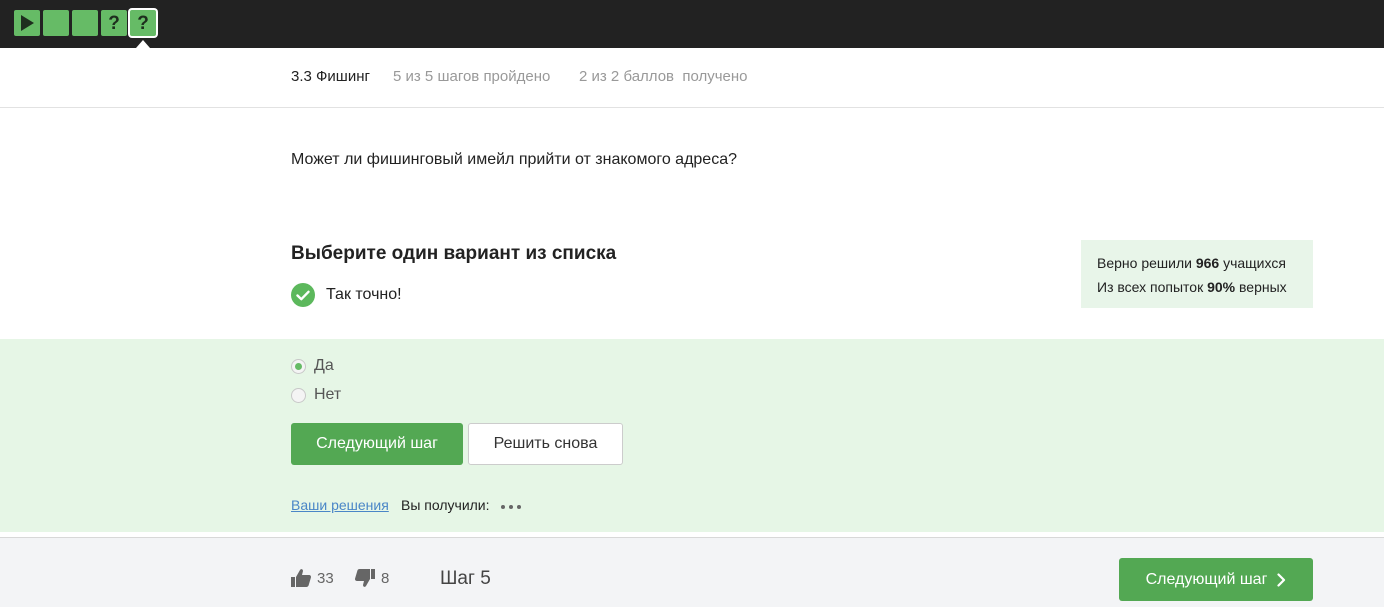 The width and height of the screenshot is (1384, 607). I want to click on active-step-indicator, so click(143, 44).